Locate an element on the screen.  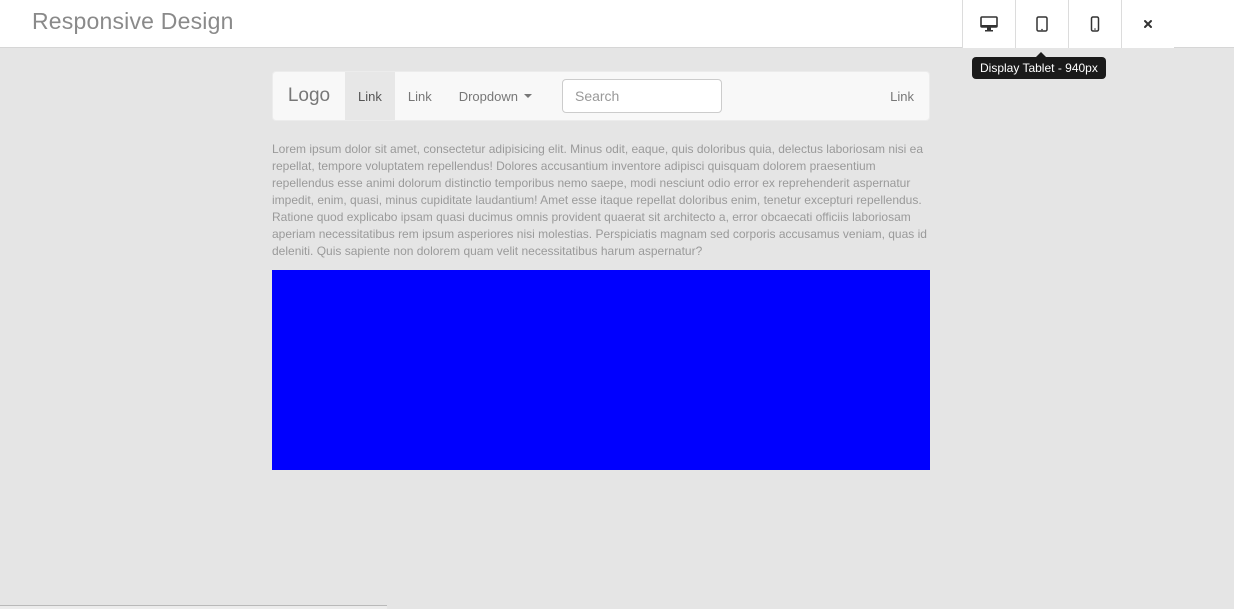
close-icon is located at coordinates (1148, 24).